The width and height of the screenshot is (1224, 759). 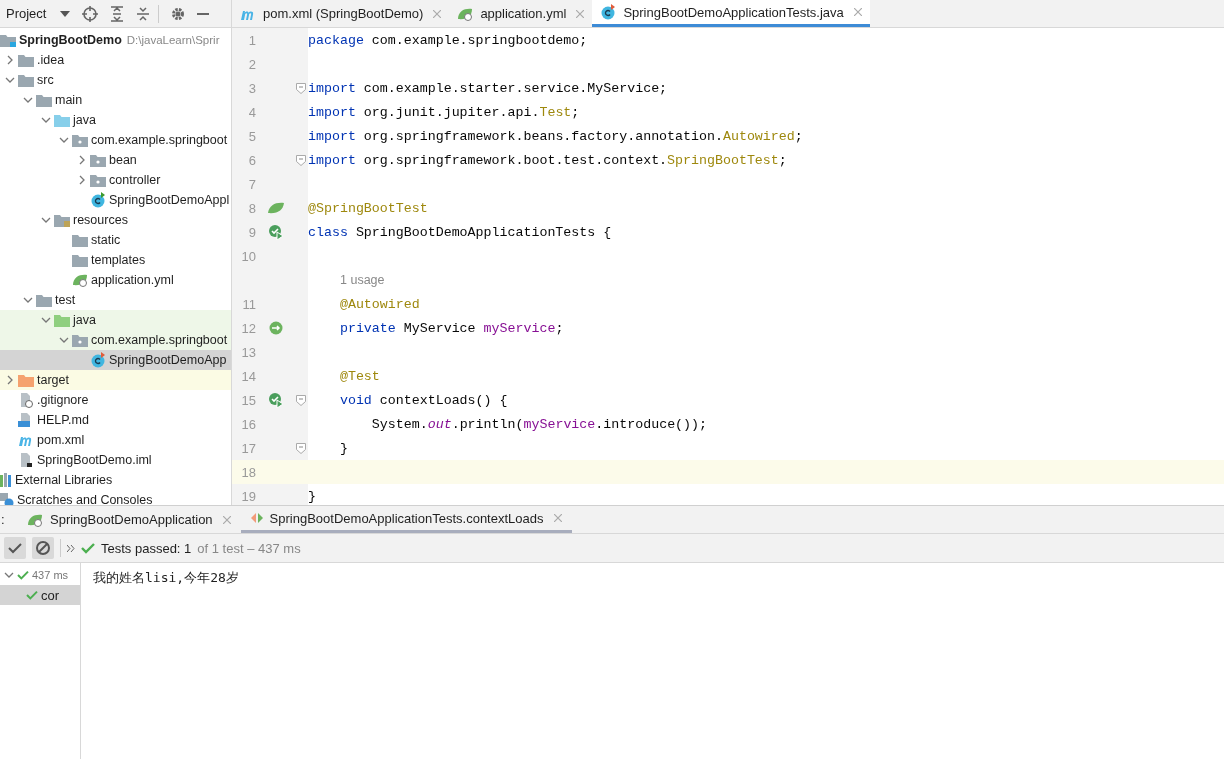 I want to click on code-line: import org.springframework.beans.factory.annotation.Autowired;, so click(x=555, y=136).